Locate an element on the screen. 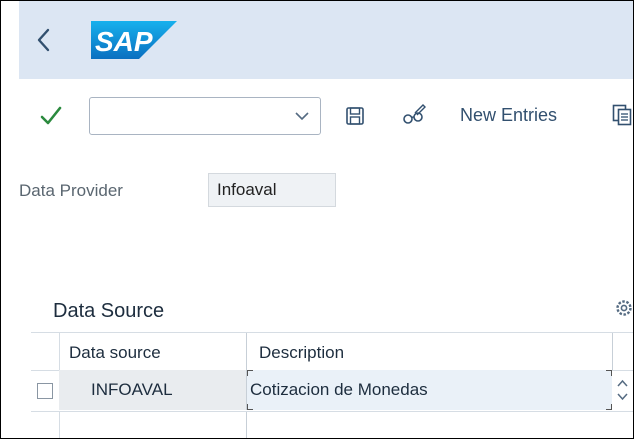 The width and height of the screenshot is (634, 439). data-source-value: INFOAVAL is located at coordinates (132, 389).